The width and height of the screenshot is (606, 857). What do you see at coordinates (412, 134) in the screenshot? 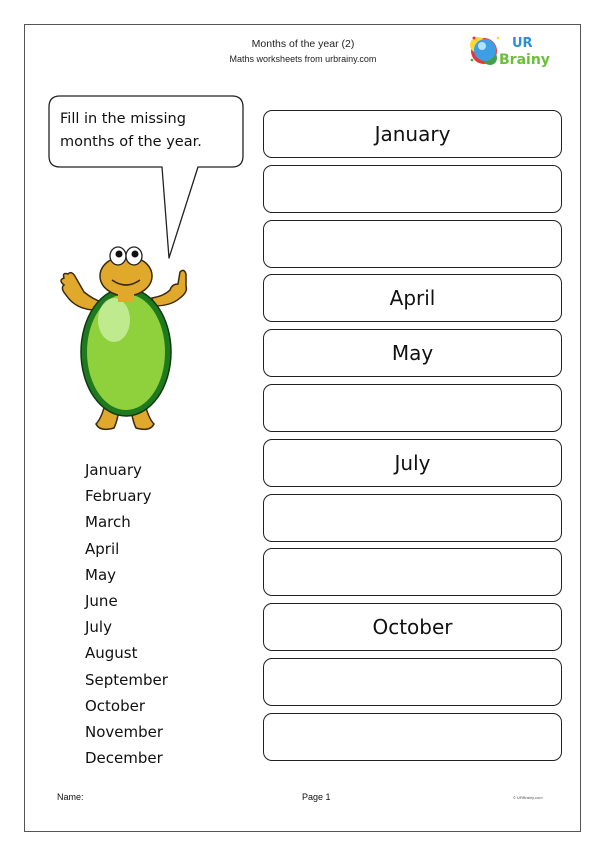
I see `answer-box-1: January` at bounding box center [412, 134].